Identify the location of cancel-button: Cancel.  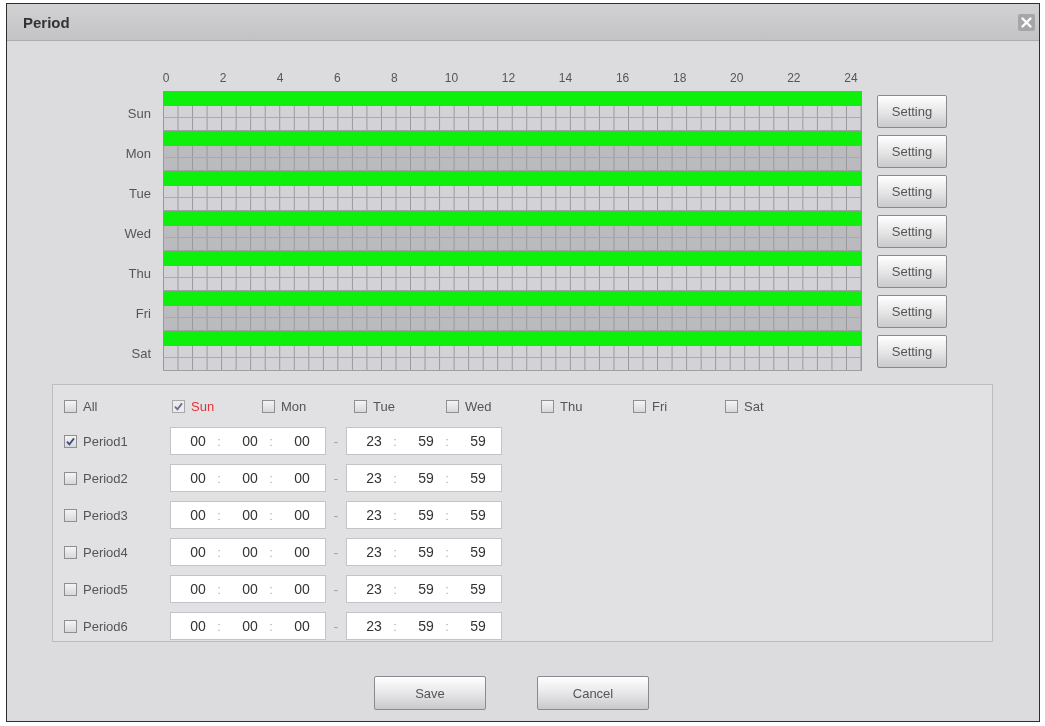
(593, 693).